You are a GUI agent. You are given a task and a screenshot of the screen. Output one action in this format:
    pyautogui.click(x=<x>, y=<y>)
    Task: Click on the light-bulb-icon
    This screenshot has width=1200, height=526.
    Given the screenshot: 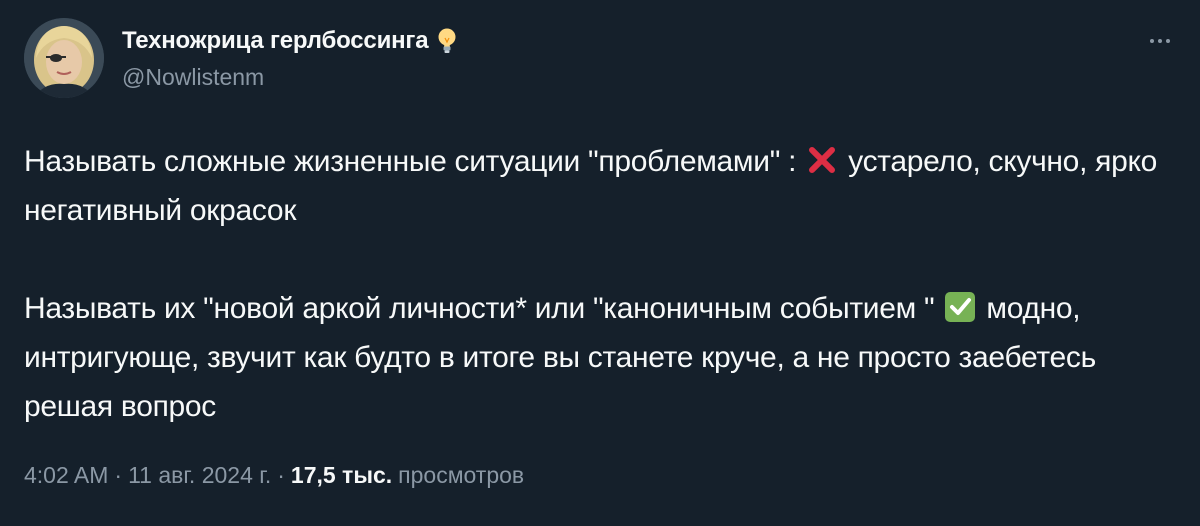 What is the action you would take?
    pyautogui.click(x=447, y=41)
    